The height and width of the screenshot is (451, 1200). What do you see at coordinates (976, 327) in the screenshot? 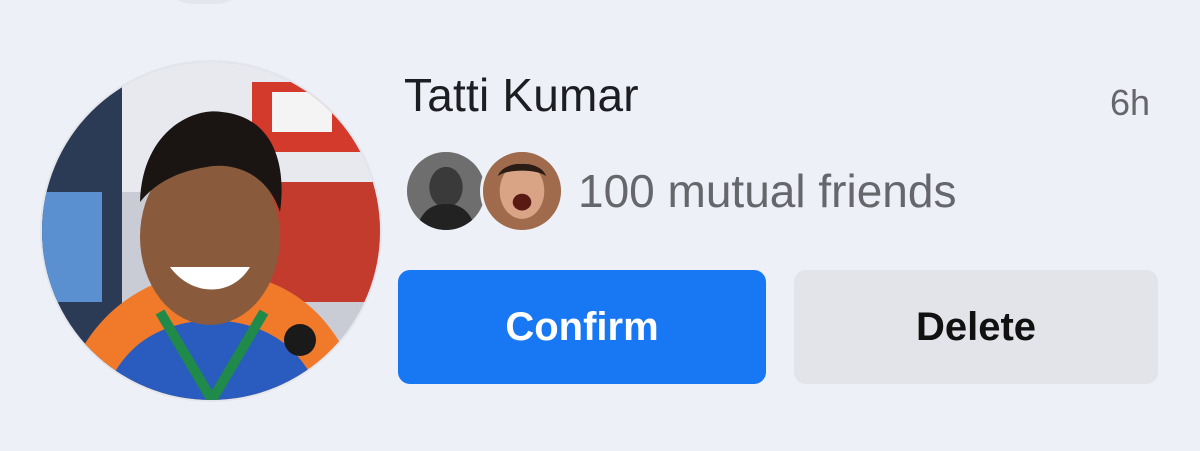
I see `delete-button: Delete` at bounding box center [976, 327].